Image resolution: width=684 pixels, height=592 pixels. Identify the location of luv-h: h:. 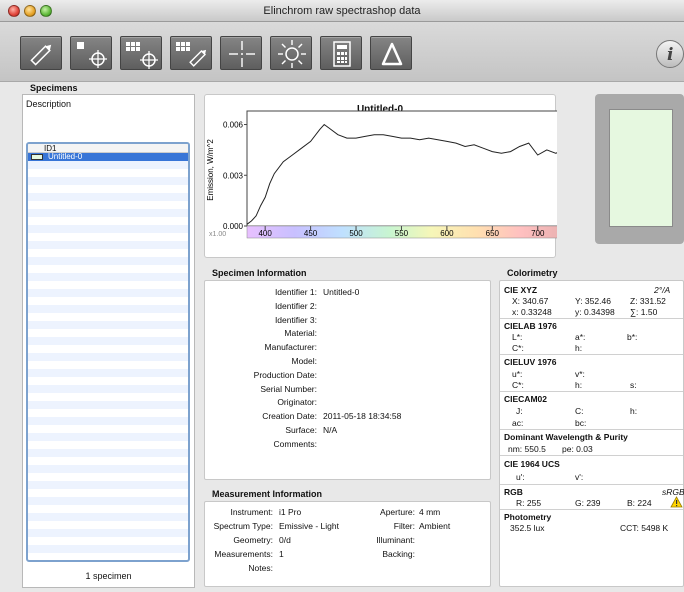
(579, 385).